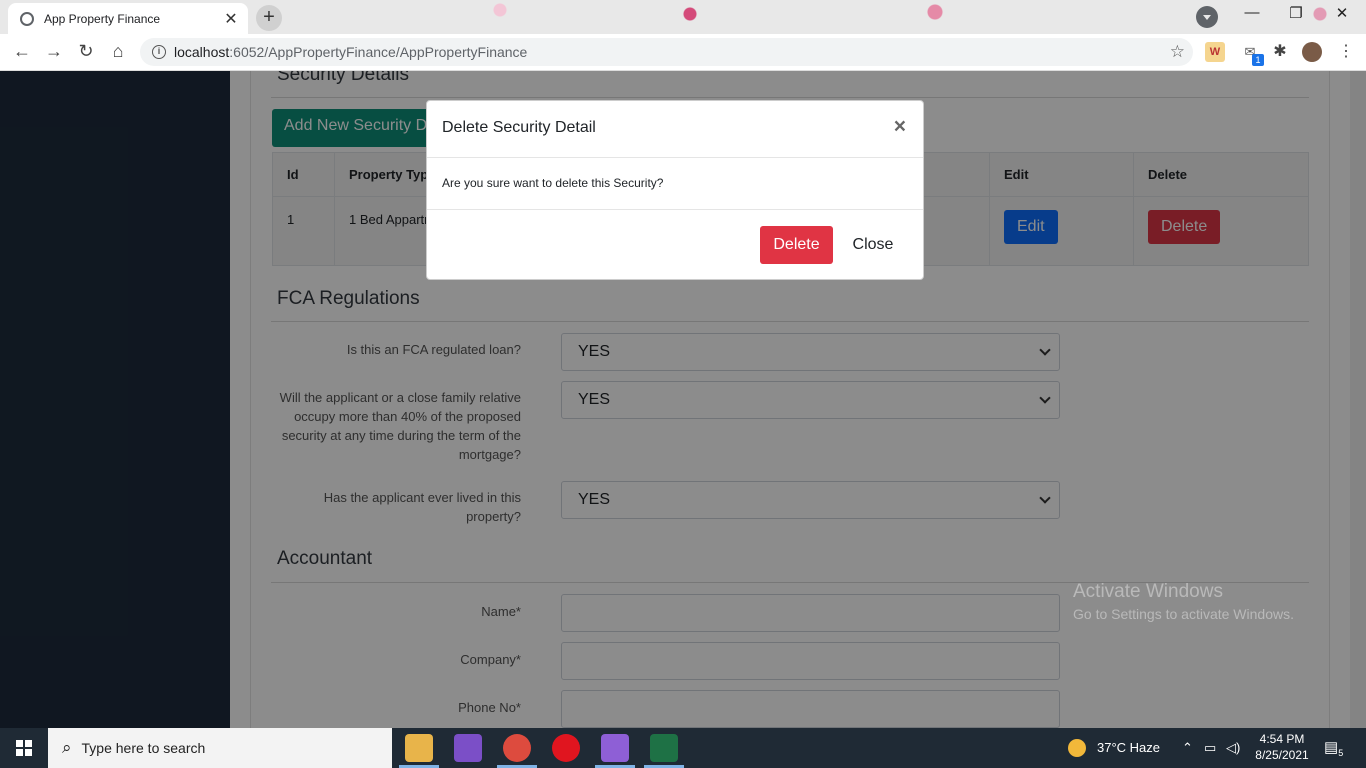  I want to click on restore-icon: ❐, so click(1296, 13).